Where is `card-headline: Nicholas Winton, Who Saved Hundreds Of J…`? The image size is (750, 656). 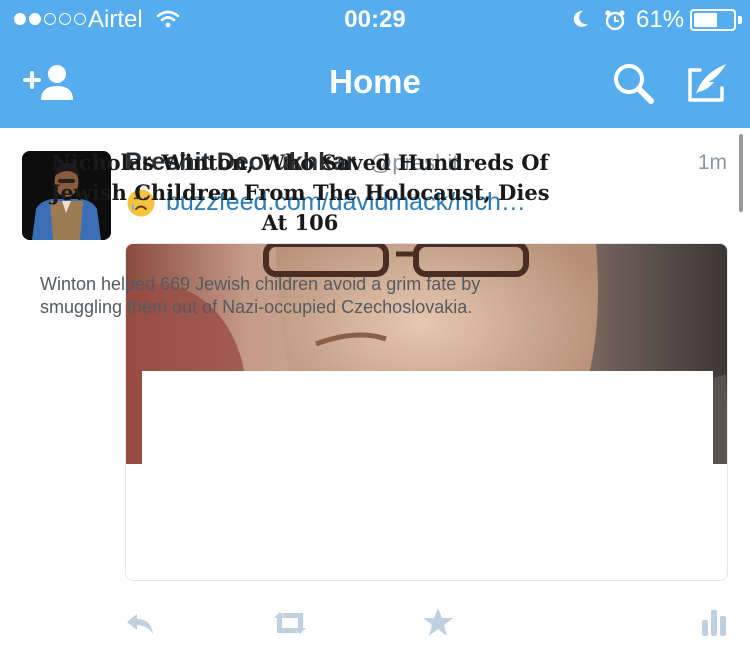 card-headline: Nicholas Winton, Who Saved Hundreds Of J… is located at coordinates (300, 193).